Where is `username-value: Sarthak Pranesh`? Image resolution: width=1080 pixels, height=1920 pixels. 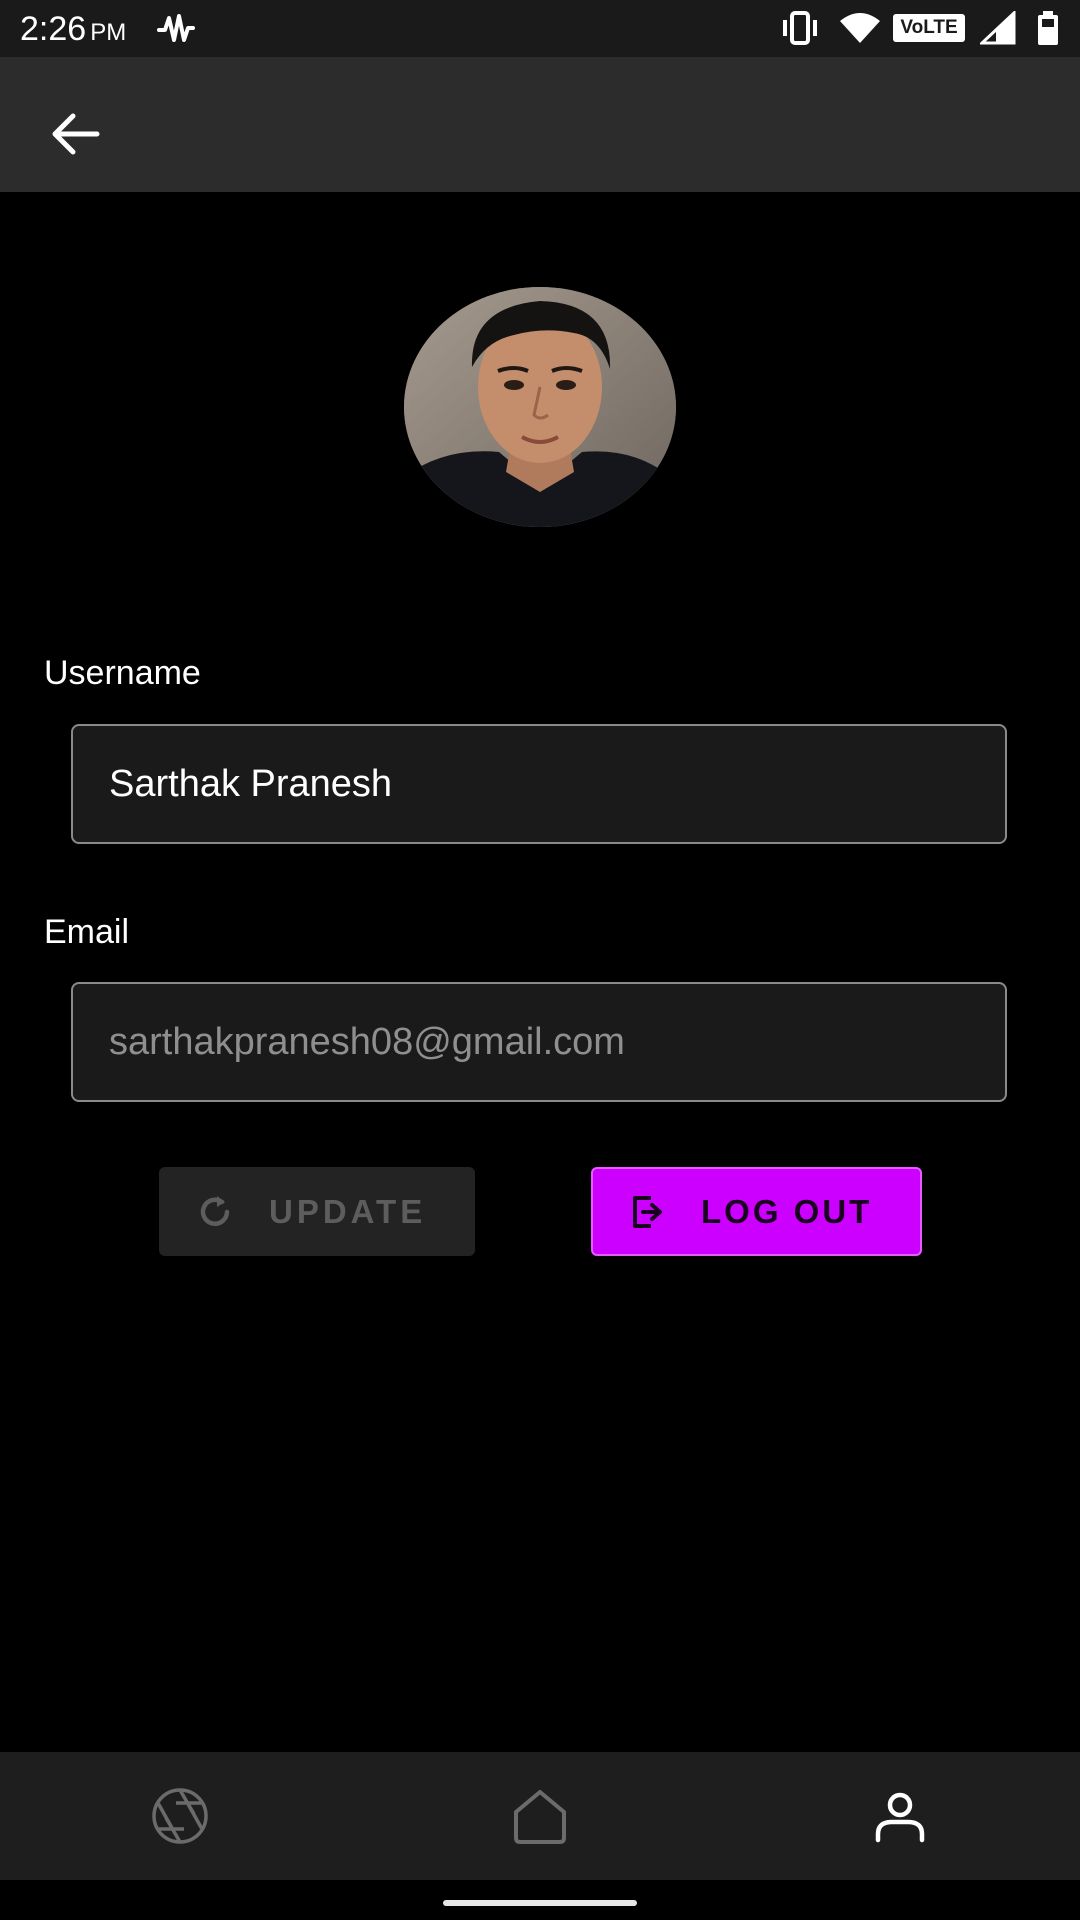 username-value: Sarthak Pranesh is located at coordinates (251, 783).